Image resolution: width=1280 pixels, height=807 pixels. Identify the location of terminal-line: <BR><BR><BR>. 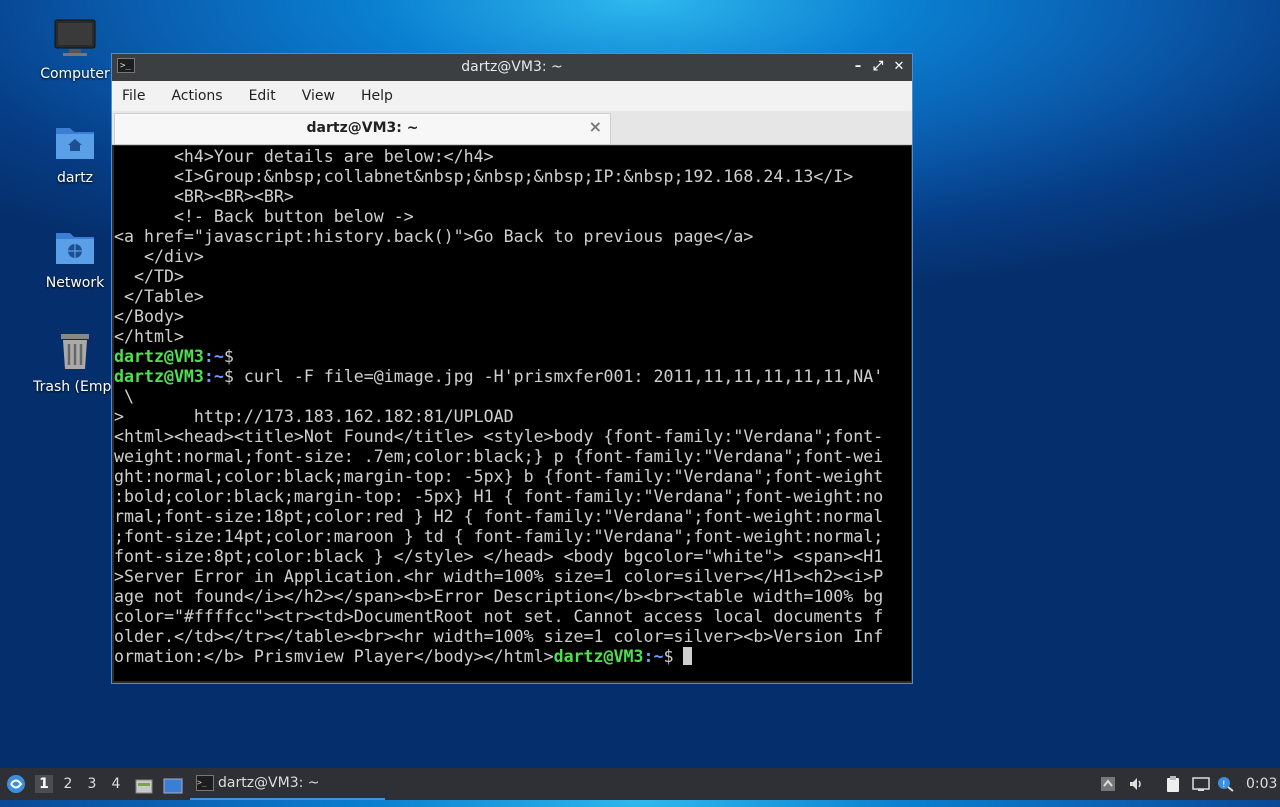
(512, 197).